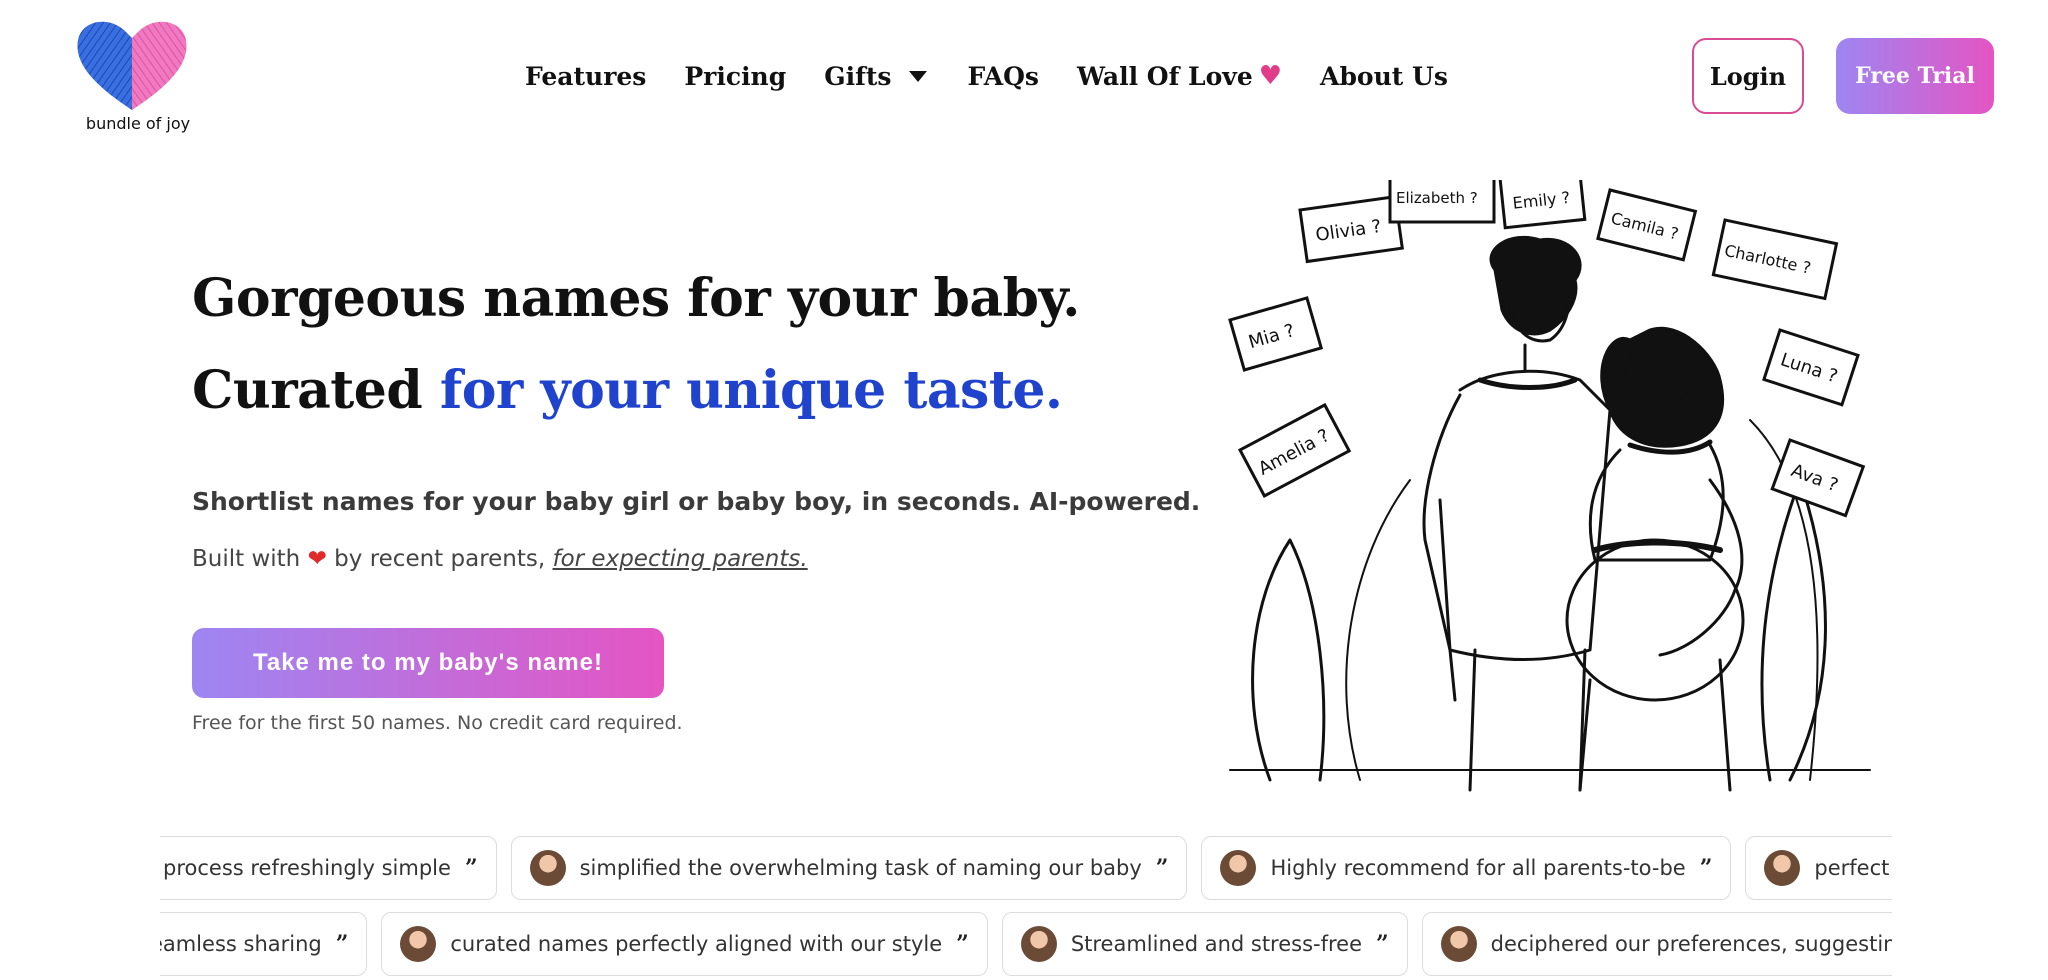  I want to click on bubble-mia: Mia ?, so click(1276, 334).